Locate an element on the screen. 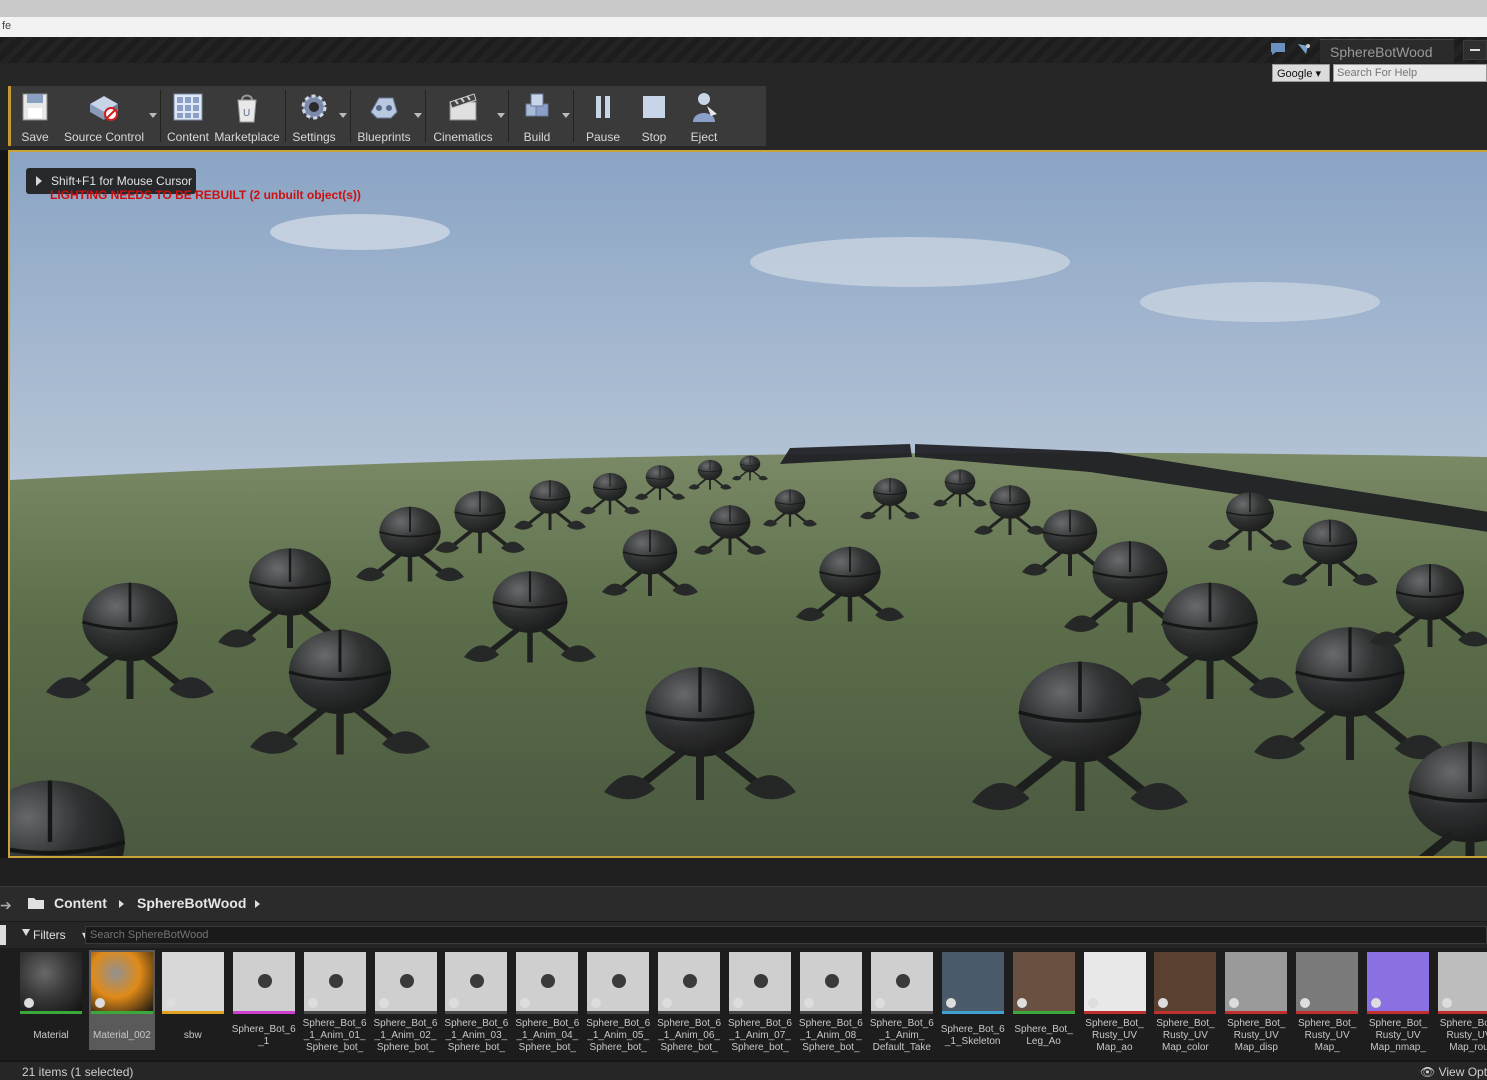  marketplace-icon: U is located at coordinates (247, 108).